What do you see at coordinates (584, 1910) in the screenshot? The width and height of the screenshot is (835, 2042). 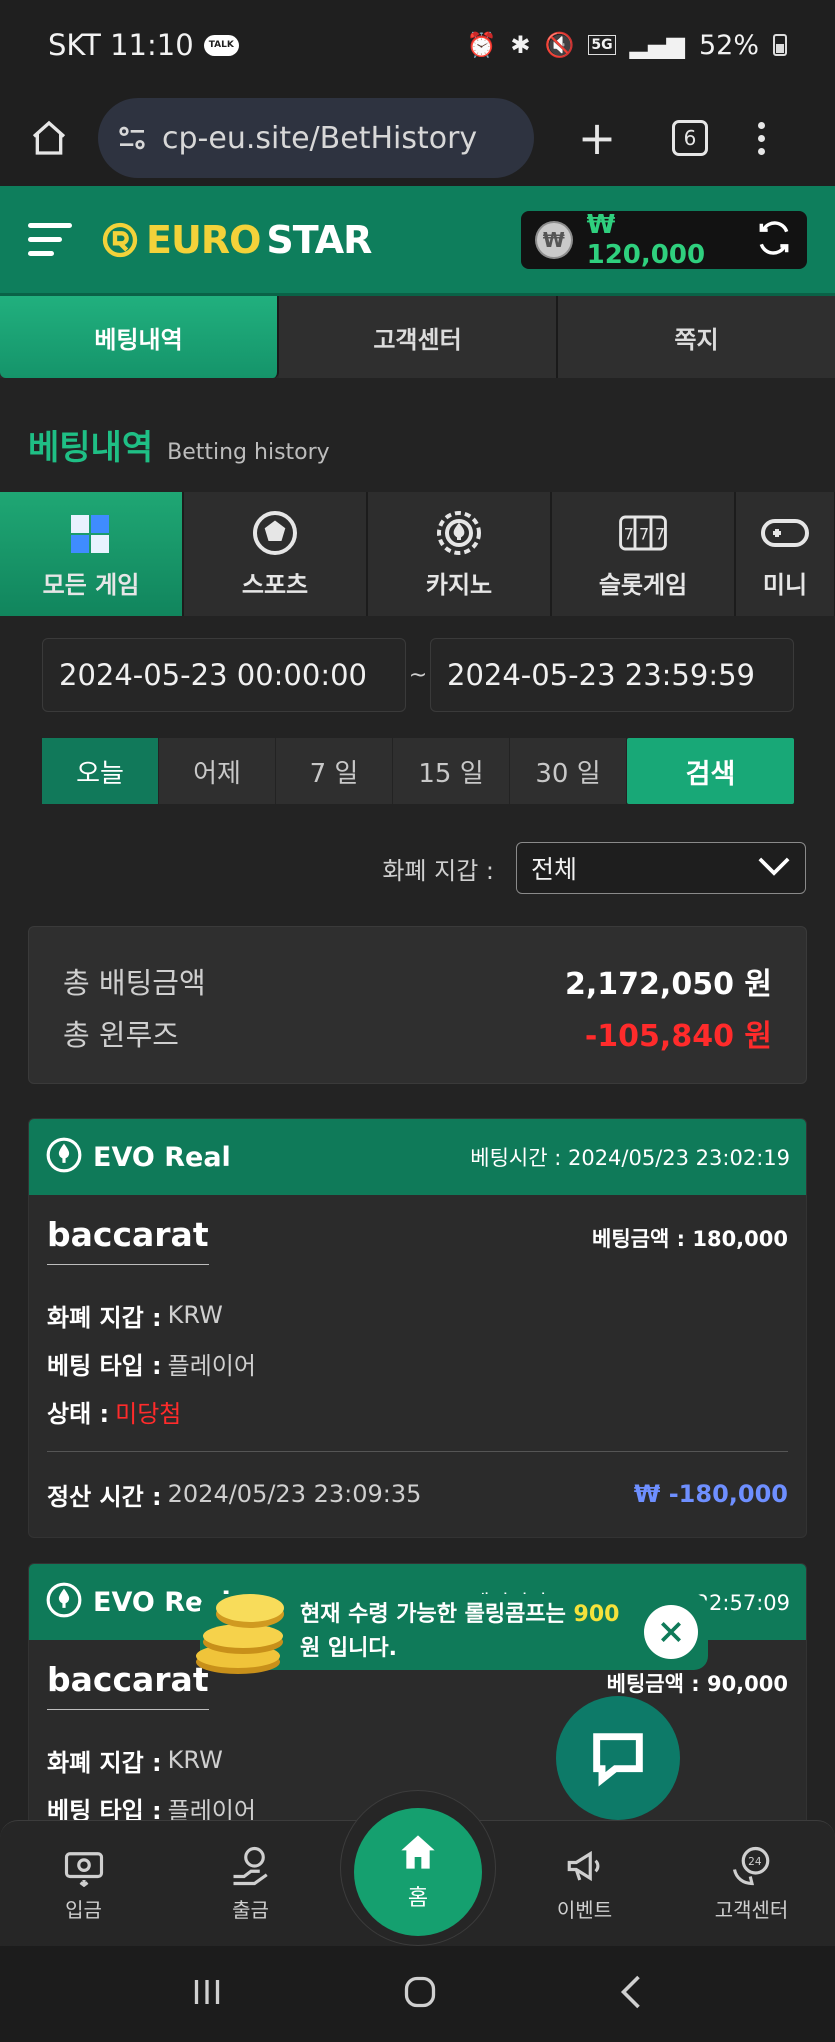 I see `nav-label: 이벤트` at bounding box center [584, 1910].